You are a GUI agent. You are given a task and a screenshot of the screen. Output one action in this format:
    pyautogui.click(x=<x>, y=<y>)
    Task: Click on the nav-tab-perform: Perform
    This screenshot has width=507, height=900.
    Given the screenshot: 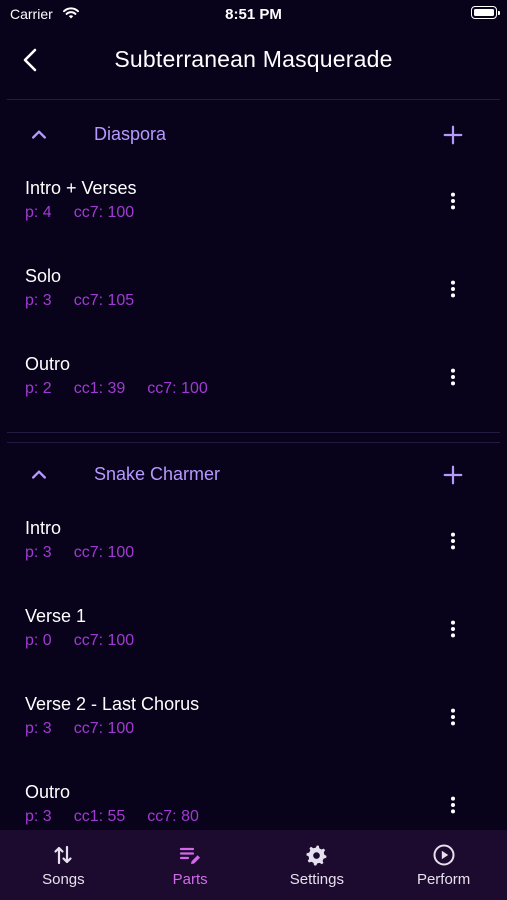 What is the action you would take?
    pyautogui.click(x=443, y=865)
    